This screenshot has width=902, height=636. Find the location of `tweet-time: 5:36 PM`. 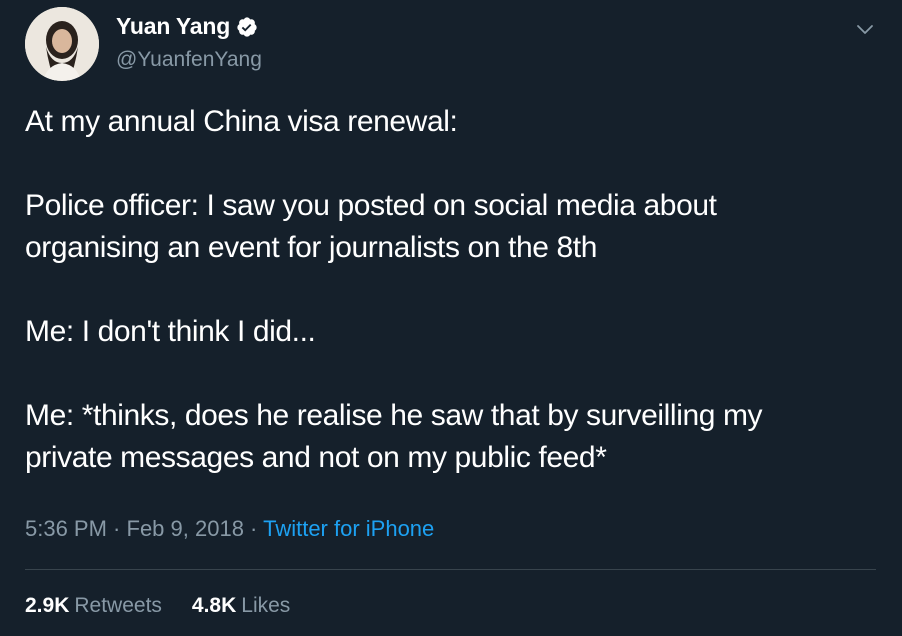

tweet-time: 5:36 PM is located at coordinates (66, 528).